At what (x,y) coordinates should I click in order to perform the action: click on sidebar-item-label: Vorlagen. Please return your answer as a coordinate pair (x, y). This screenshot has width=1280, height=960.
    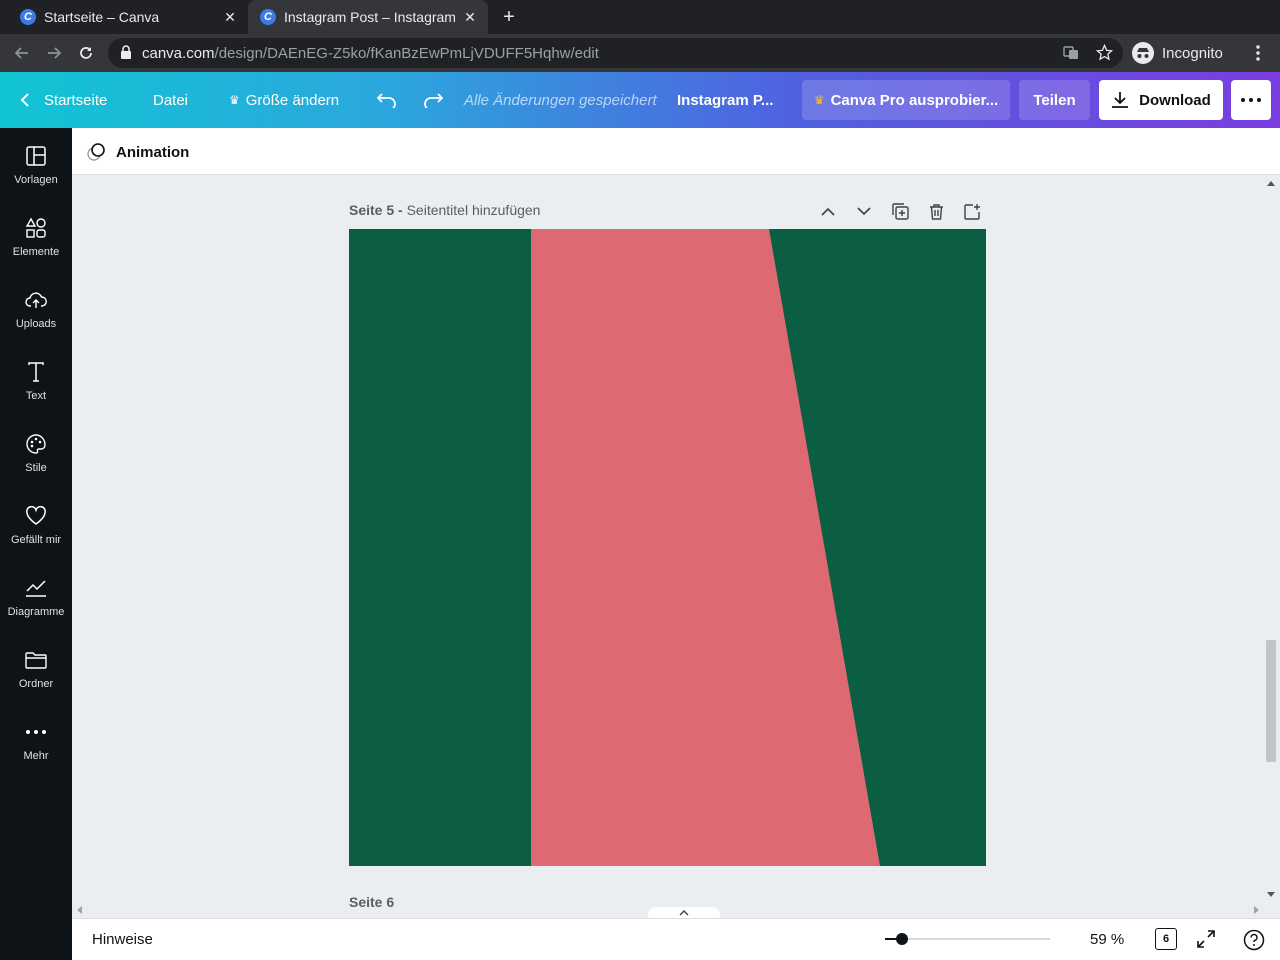
    Looking at the image, I should click on (36, 180).